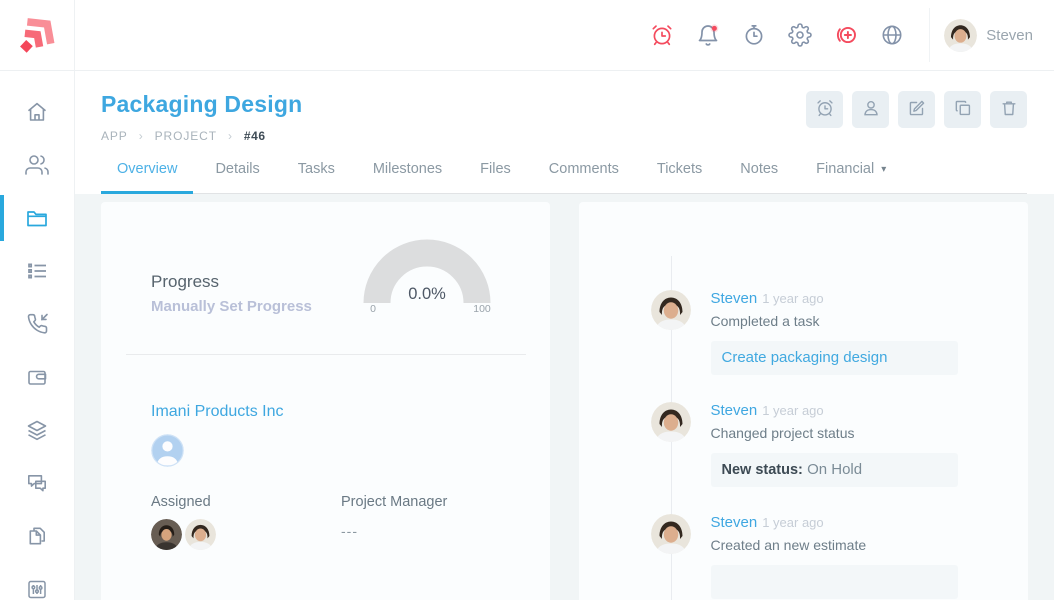 This screenshot has width=1054, height=600. What do you see at coordinates (762, 470) in the screenshot?
I see `status-label: New status:` at bounding box center [762, 470].